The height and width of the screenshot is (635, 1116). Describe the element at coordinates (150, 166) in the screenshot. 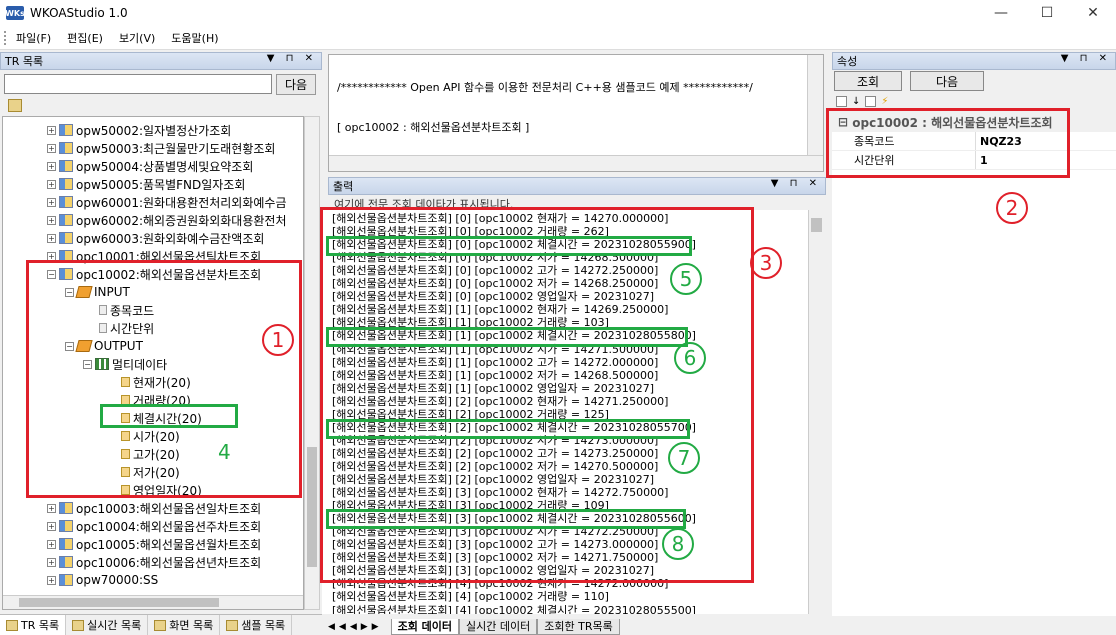

I see `tree-item: + opw50004:상품별명세및요약조회` at that location.